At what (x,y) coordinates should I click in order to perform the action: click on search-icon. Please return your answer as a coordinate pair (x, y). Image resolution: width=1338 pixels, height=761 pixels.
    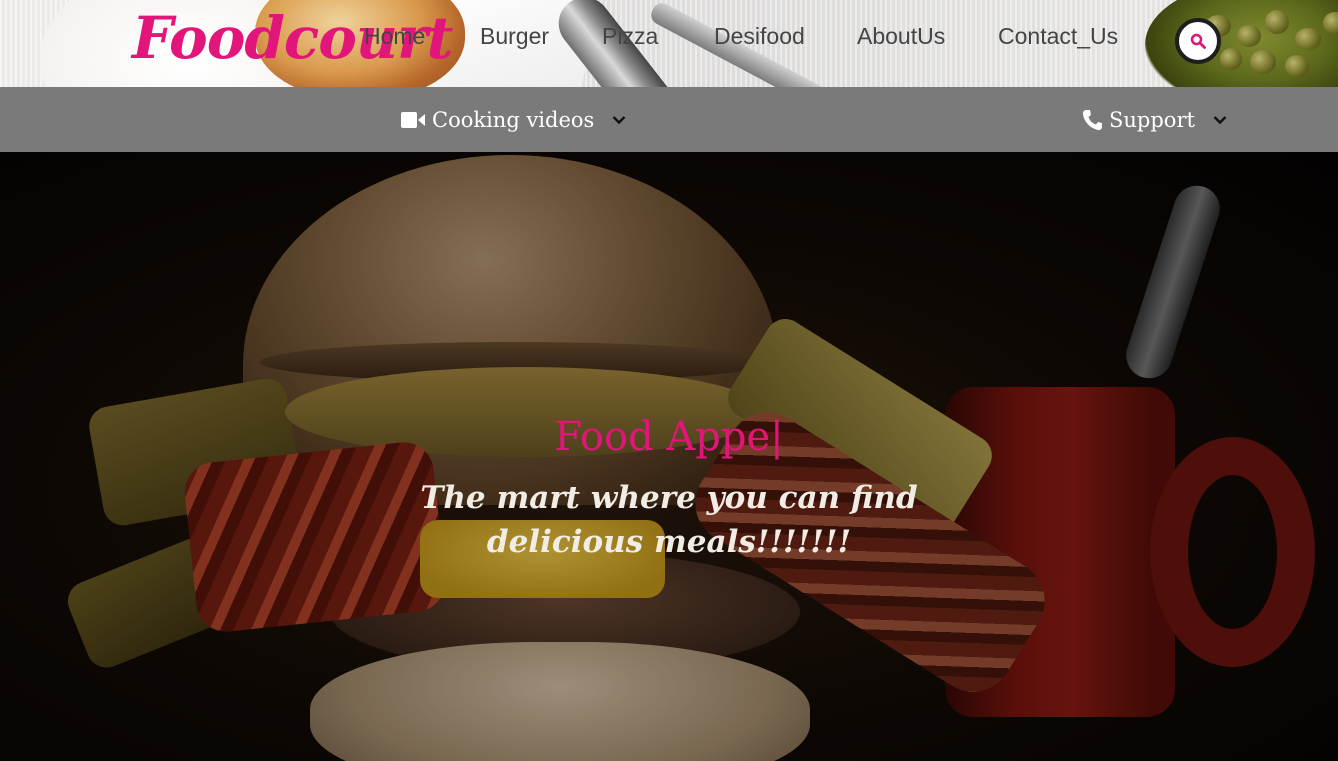
    Looking at the image, I should click on (1198, 41).